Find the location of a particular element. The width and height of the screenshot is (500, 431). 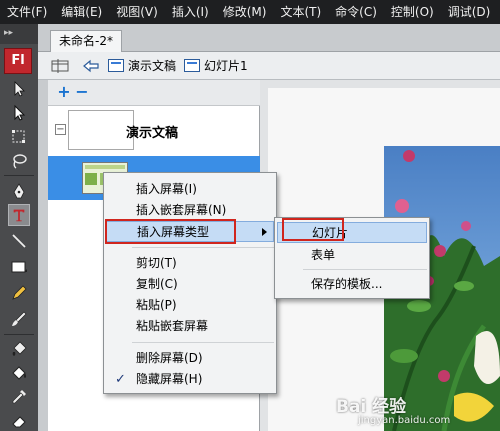

brush-icon is located at coordinates (19, 319).